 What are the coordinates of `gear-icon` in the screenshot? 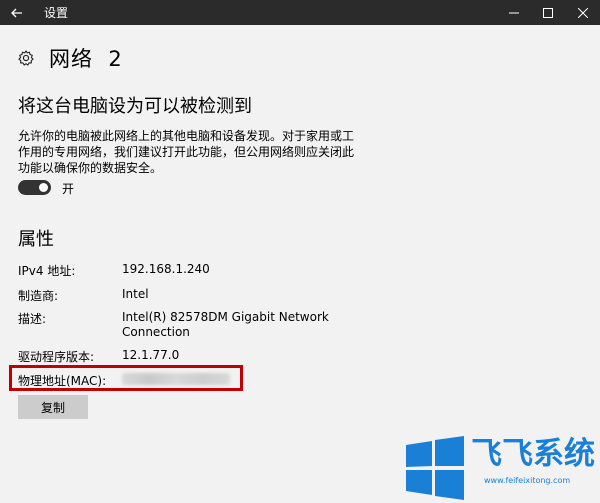 It's located at (26, 58).